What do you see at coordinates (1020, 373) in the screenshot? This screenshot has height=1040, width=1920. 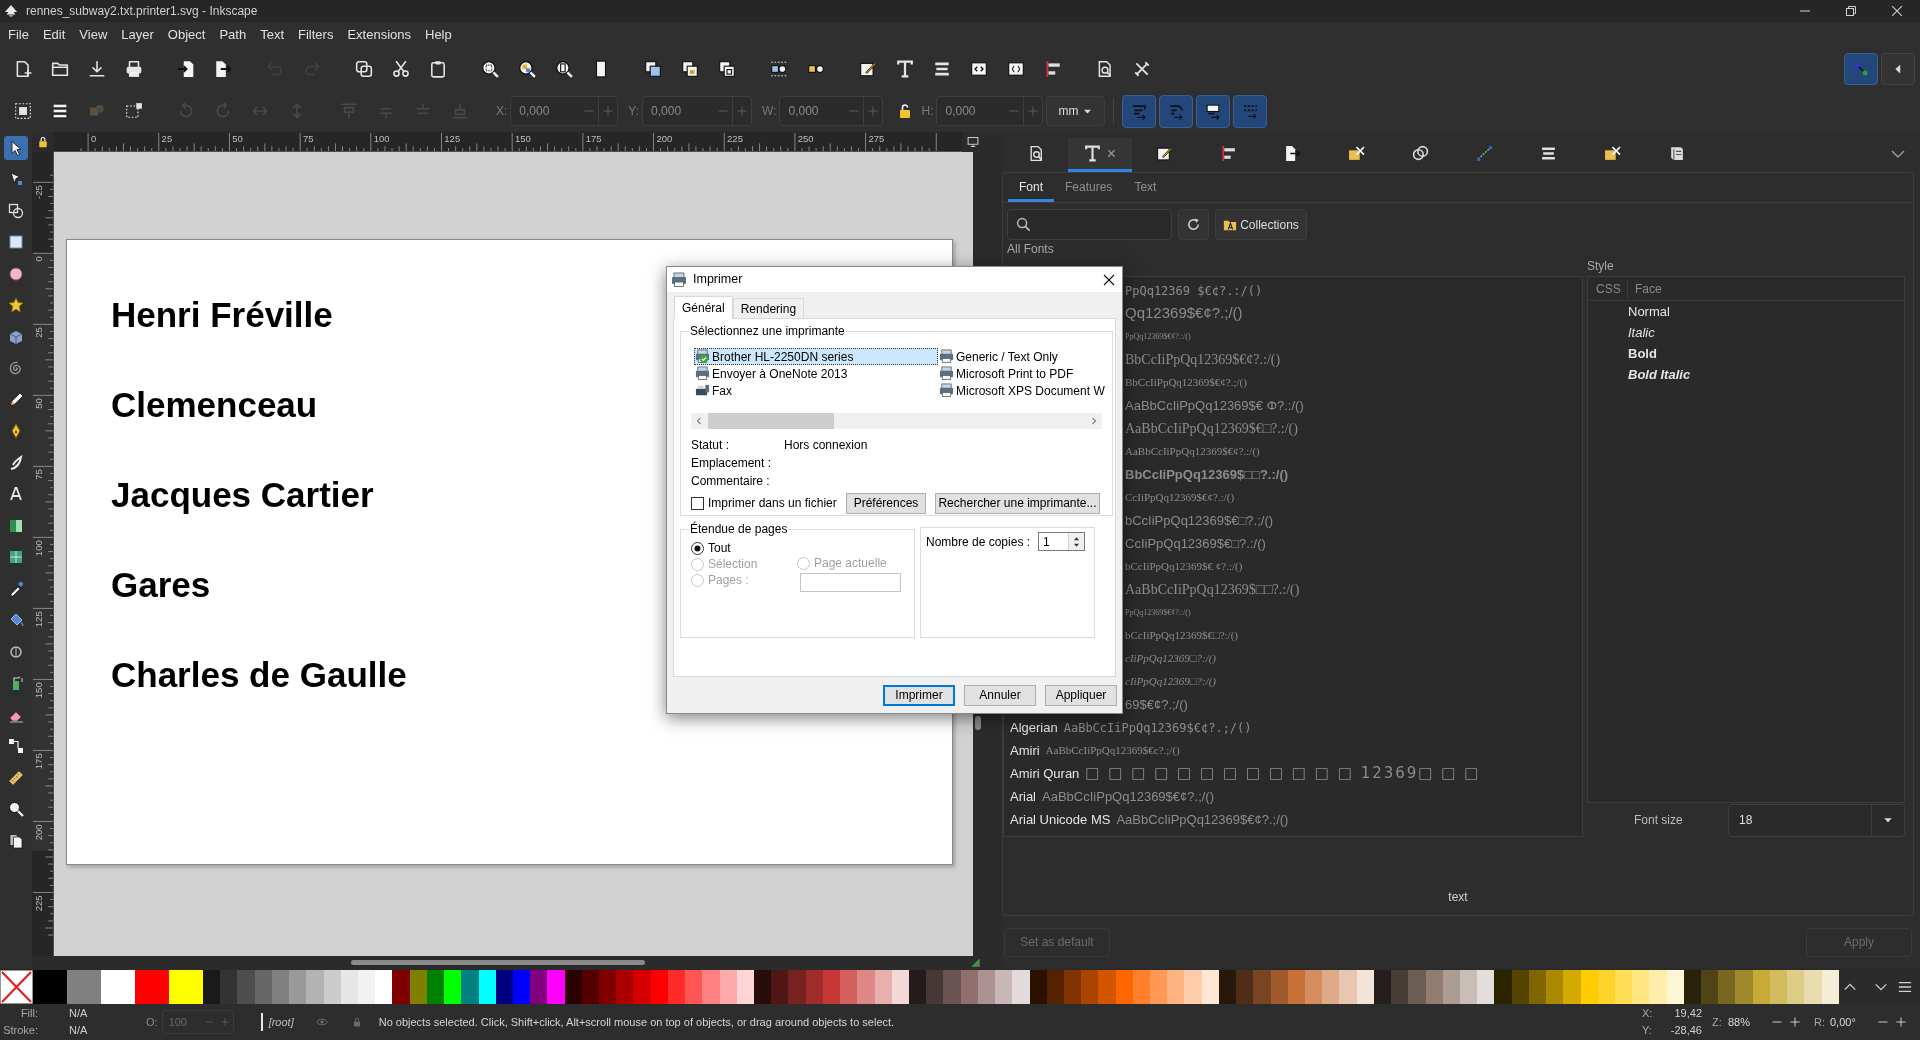 I see `printer-item: Microsoft Print to PDF` at bounding box center [1020, 373].